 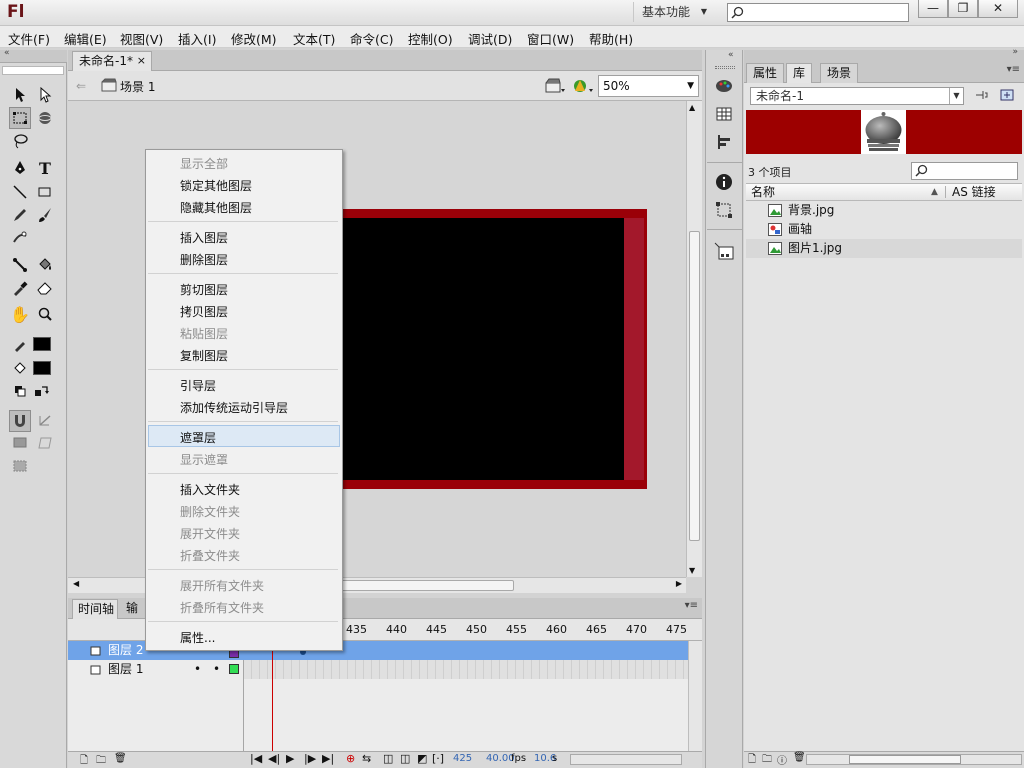 What do you see at coordinates (857, 96) in the screenshot?
I see `library-document-select: 未命名-1 ▼` at bounding box center [857, 96].